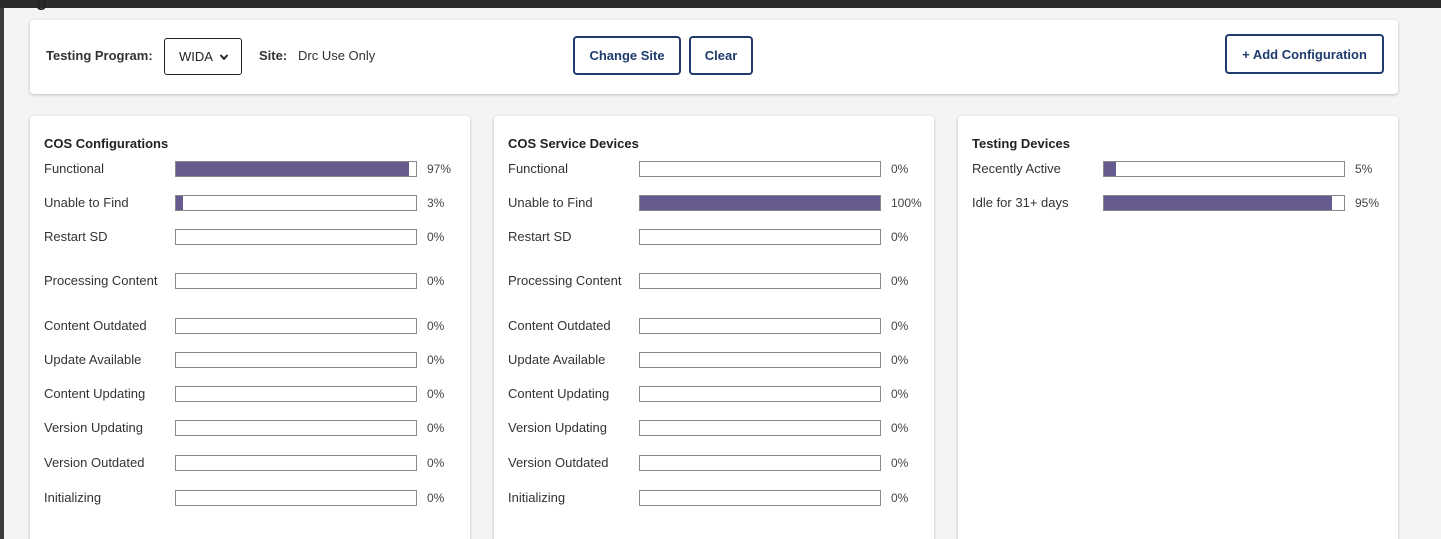 This screenshot has width=1441, height=539. What do you see at coordinates (106, 143) in the screenshot?
I see `card-title: COS Configurations` at bounding box center [106, 143].